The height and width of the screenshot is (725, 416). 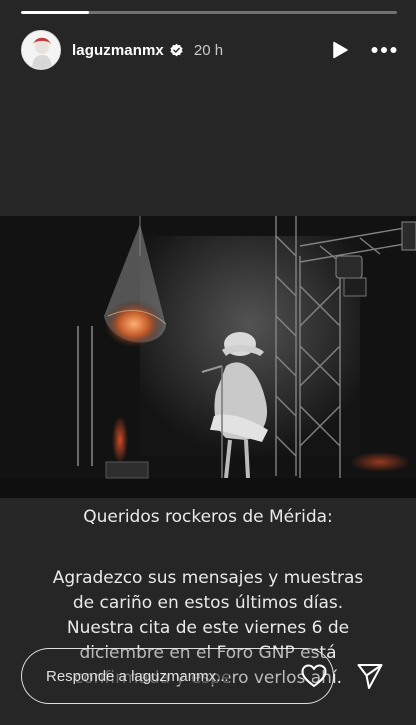 I want to click on verified-badge-icon, so click(x=176, y=49).